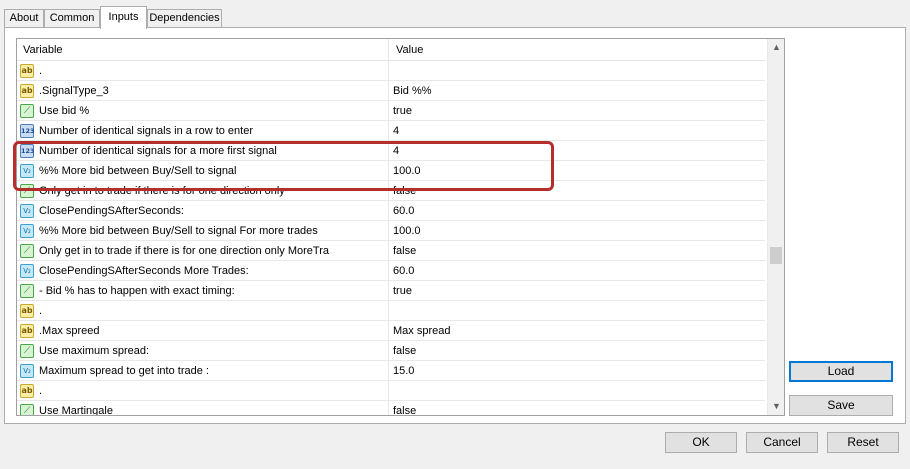 This screenshot has height=469, width=910. I want to click on table-row: ab .Max spreed Max spread, so click(391, 331).